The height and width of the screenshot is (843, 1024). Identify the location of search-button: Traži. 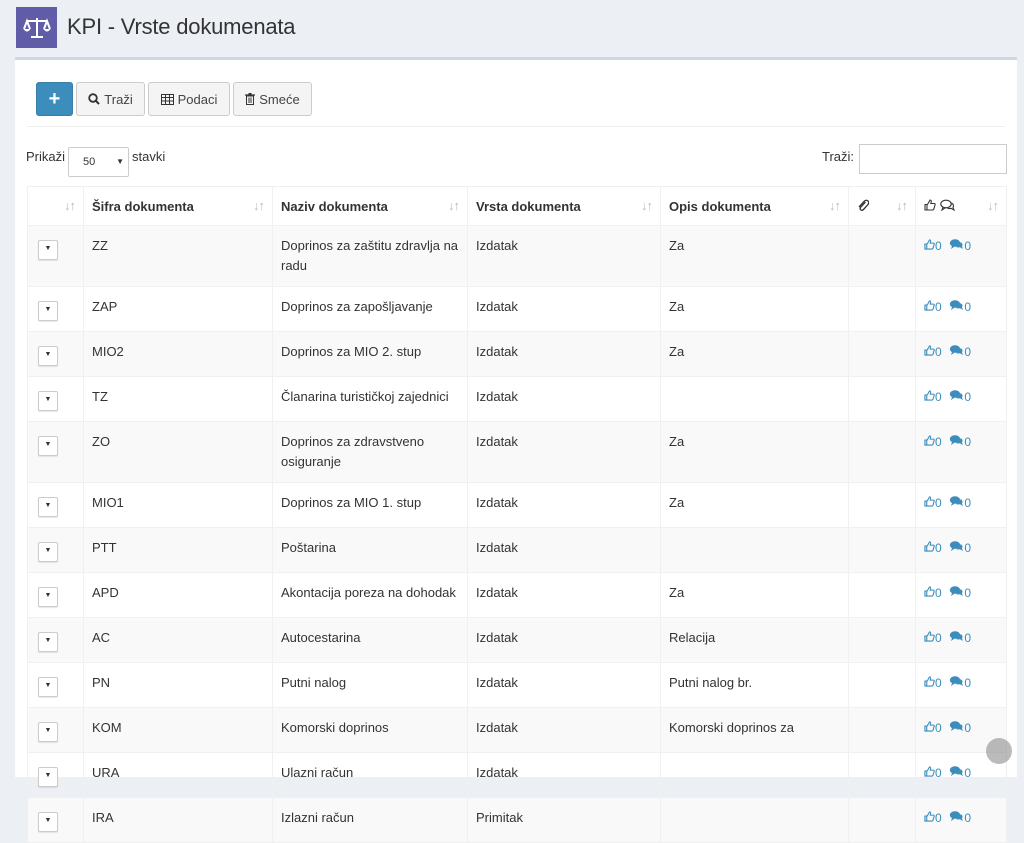
(110, 99).